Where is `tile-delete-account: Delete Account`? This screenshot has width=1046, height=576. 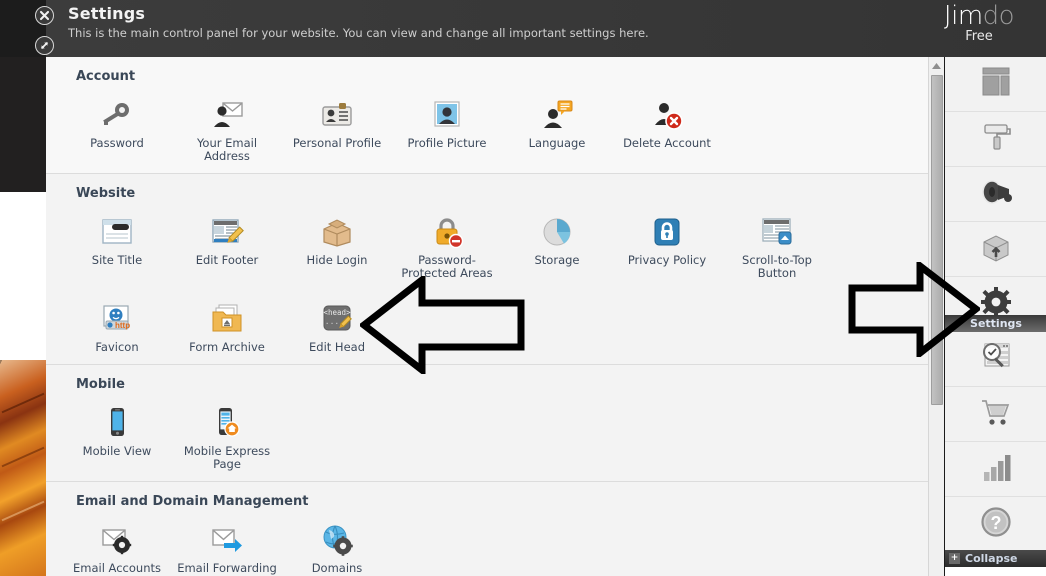 tile-delete-account: Delete Account is located at coordinates (667, 129).